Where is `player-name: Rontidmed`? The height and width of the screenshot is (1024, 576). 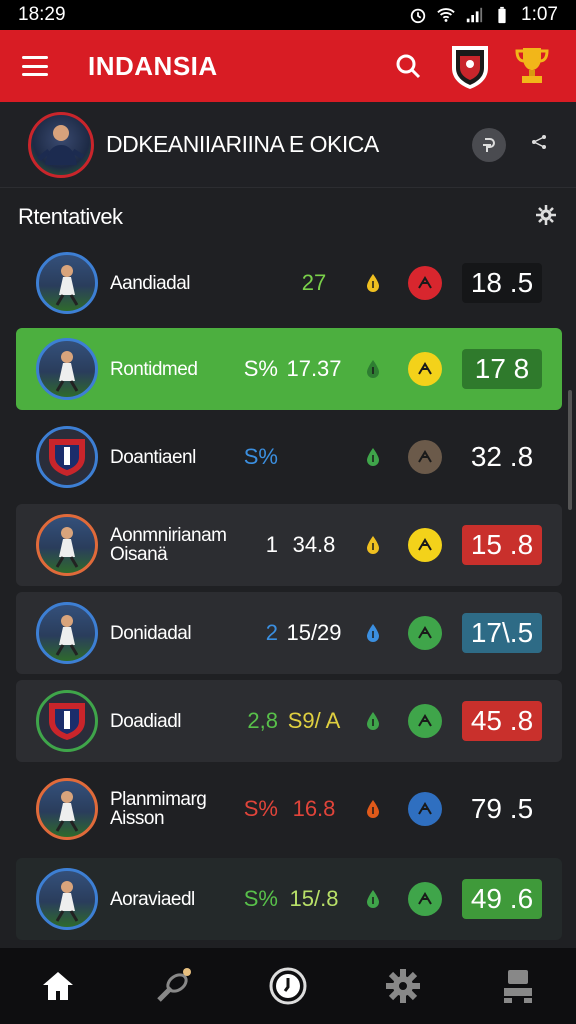
player-name: Rontidmed is located at coordinates (154, 369).